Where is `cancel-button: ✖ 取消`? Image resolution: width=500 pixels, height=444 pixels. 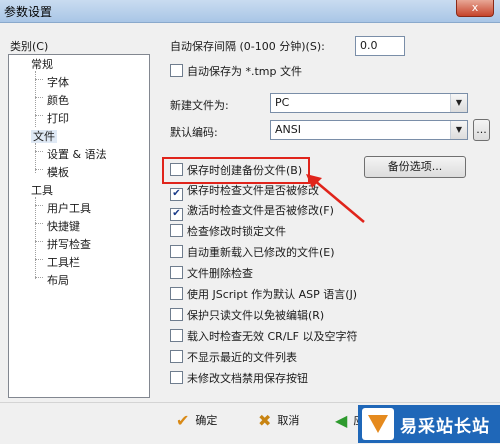
cancel-button: ✖ 取消 is located at coordinates (278, 421).